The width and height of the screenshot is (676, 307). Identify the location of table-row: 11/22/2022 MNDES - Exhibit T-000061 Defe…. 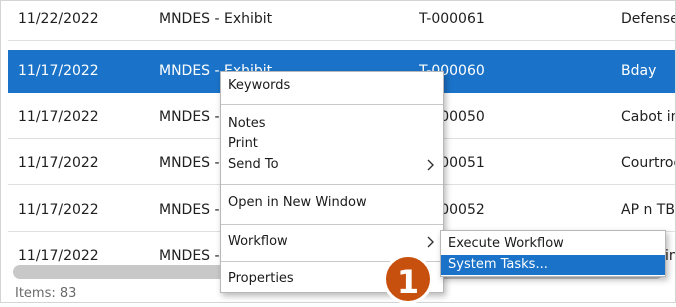
(342, 21).